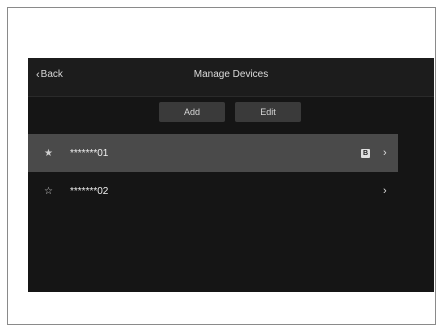  I want to click on device-name: *******01, so click(89, 153).